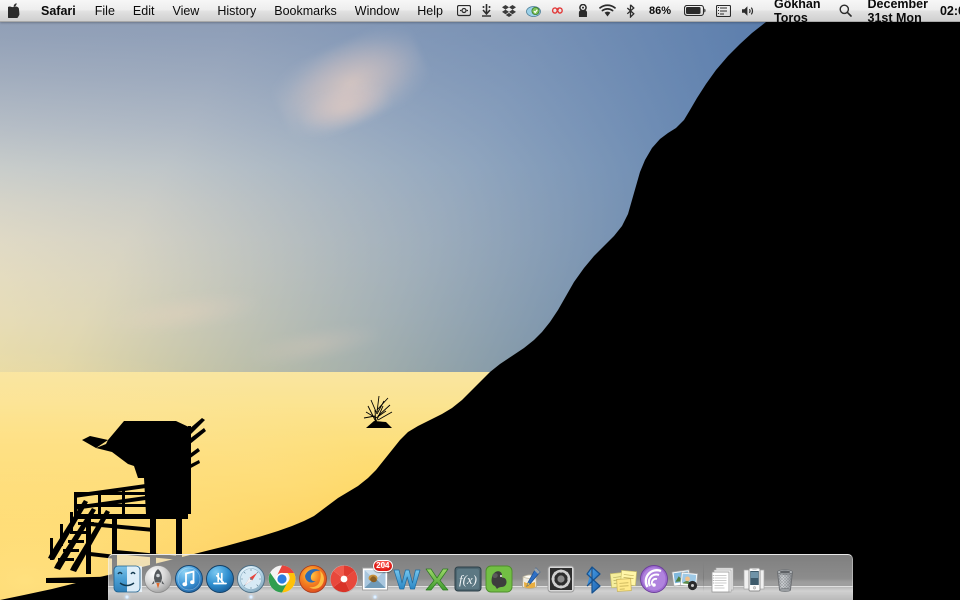  I want to click on bluetooth-app-icon, so click(593, 580).